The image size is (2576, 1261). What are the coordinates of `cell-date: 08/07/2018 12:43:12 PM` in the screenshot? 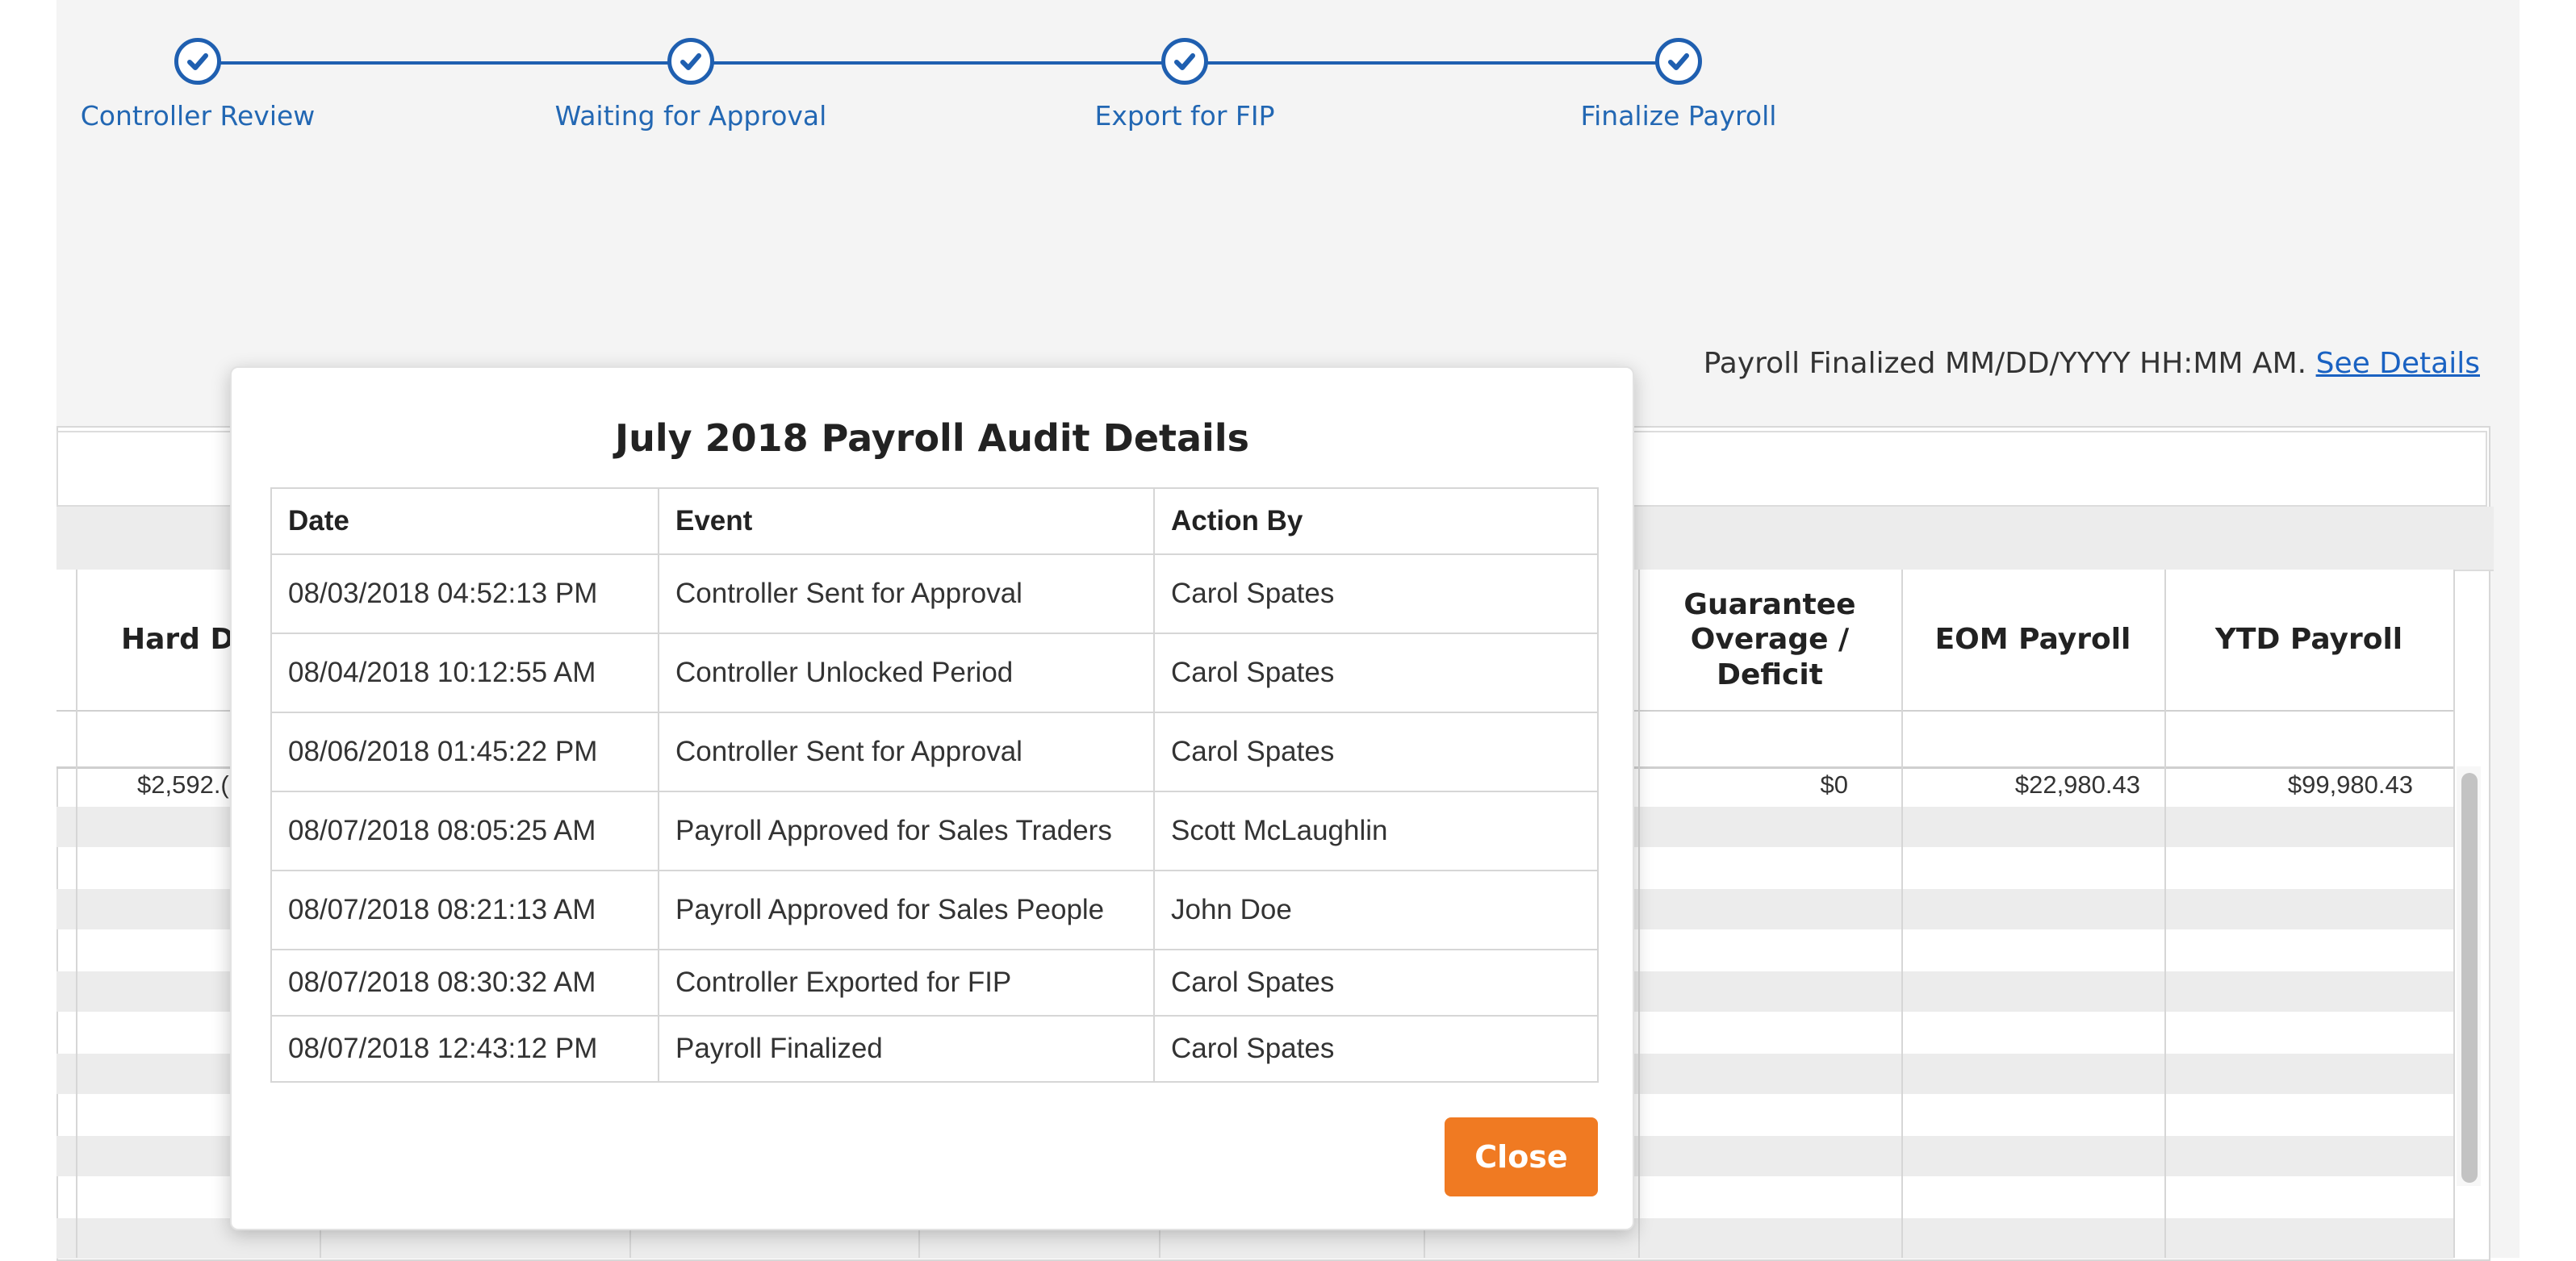 It's located at (464, 1049).